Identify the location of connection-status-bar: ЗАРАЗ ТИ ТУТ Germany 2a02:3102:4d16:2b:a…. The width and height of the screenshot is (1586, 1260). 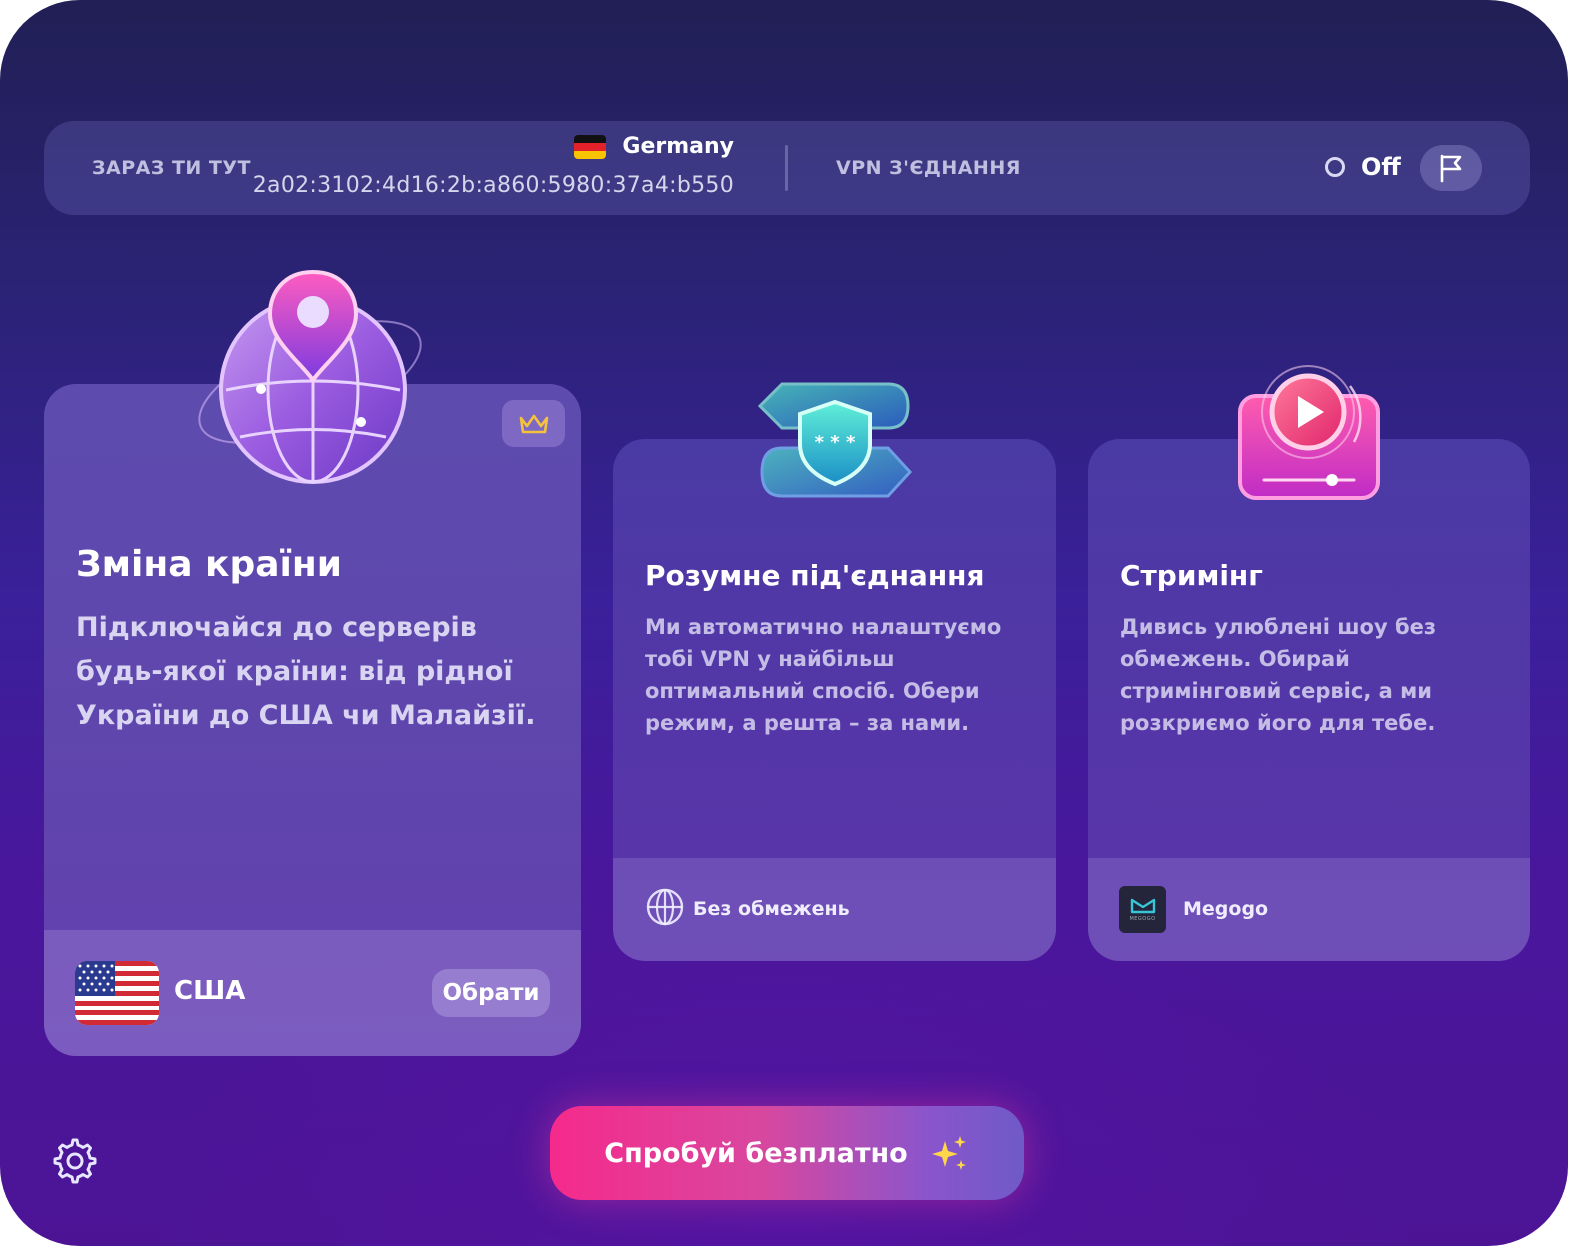
(787, 168).